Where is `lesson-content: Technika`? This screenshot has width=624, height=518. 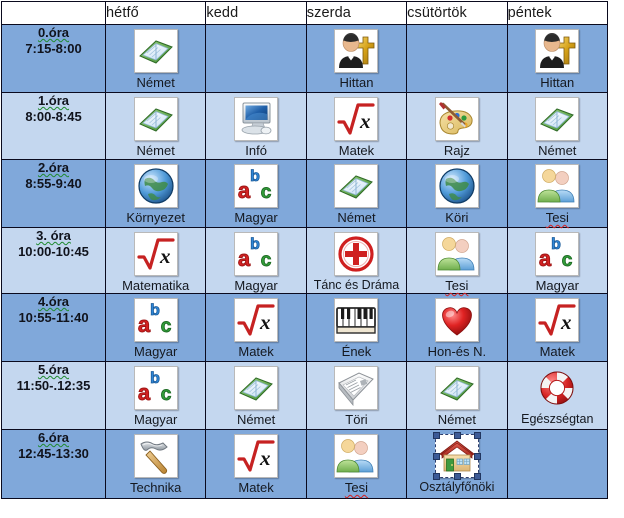
lesson-content: Technika is located at coordinates (155, 464).